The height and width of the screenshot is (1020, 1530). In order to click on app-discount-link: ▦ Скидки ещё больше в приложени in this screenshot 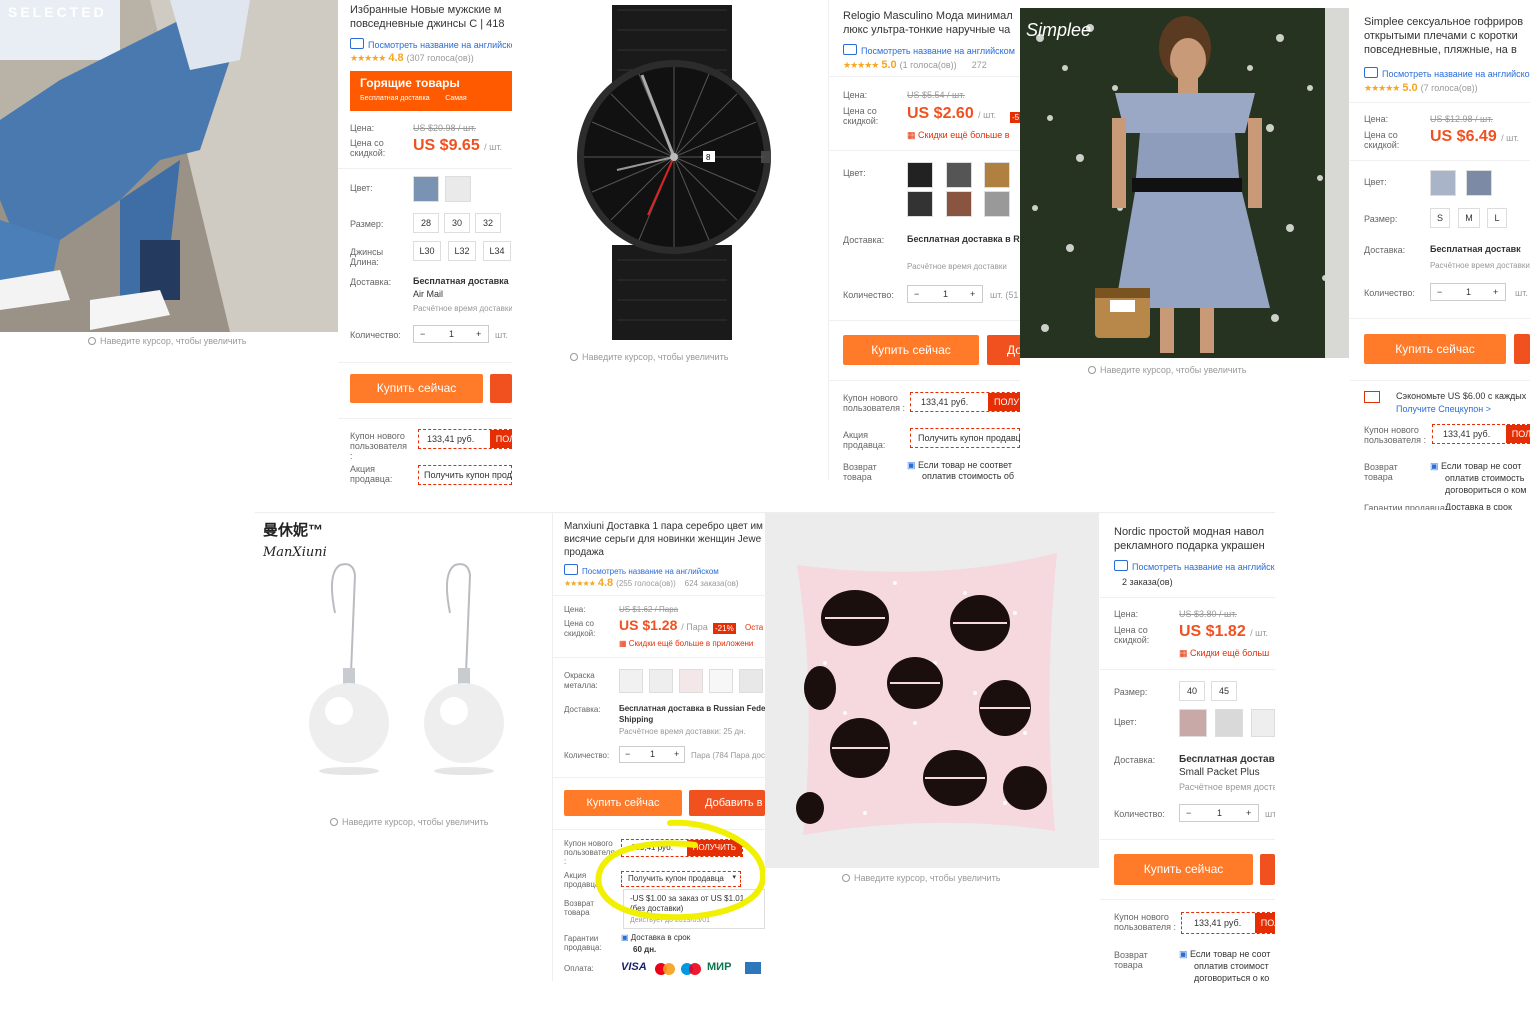, I will do `click(686, 643)`.